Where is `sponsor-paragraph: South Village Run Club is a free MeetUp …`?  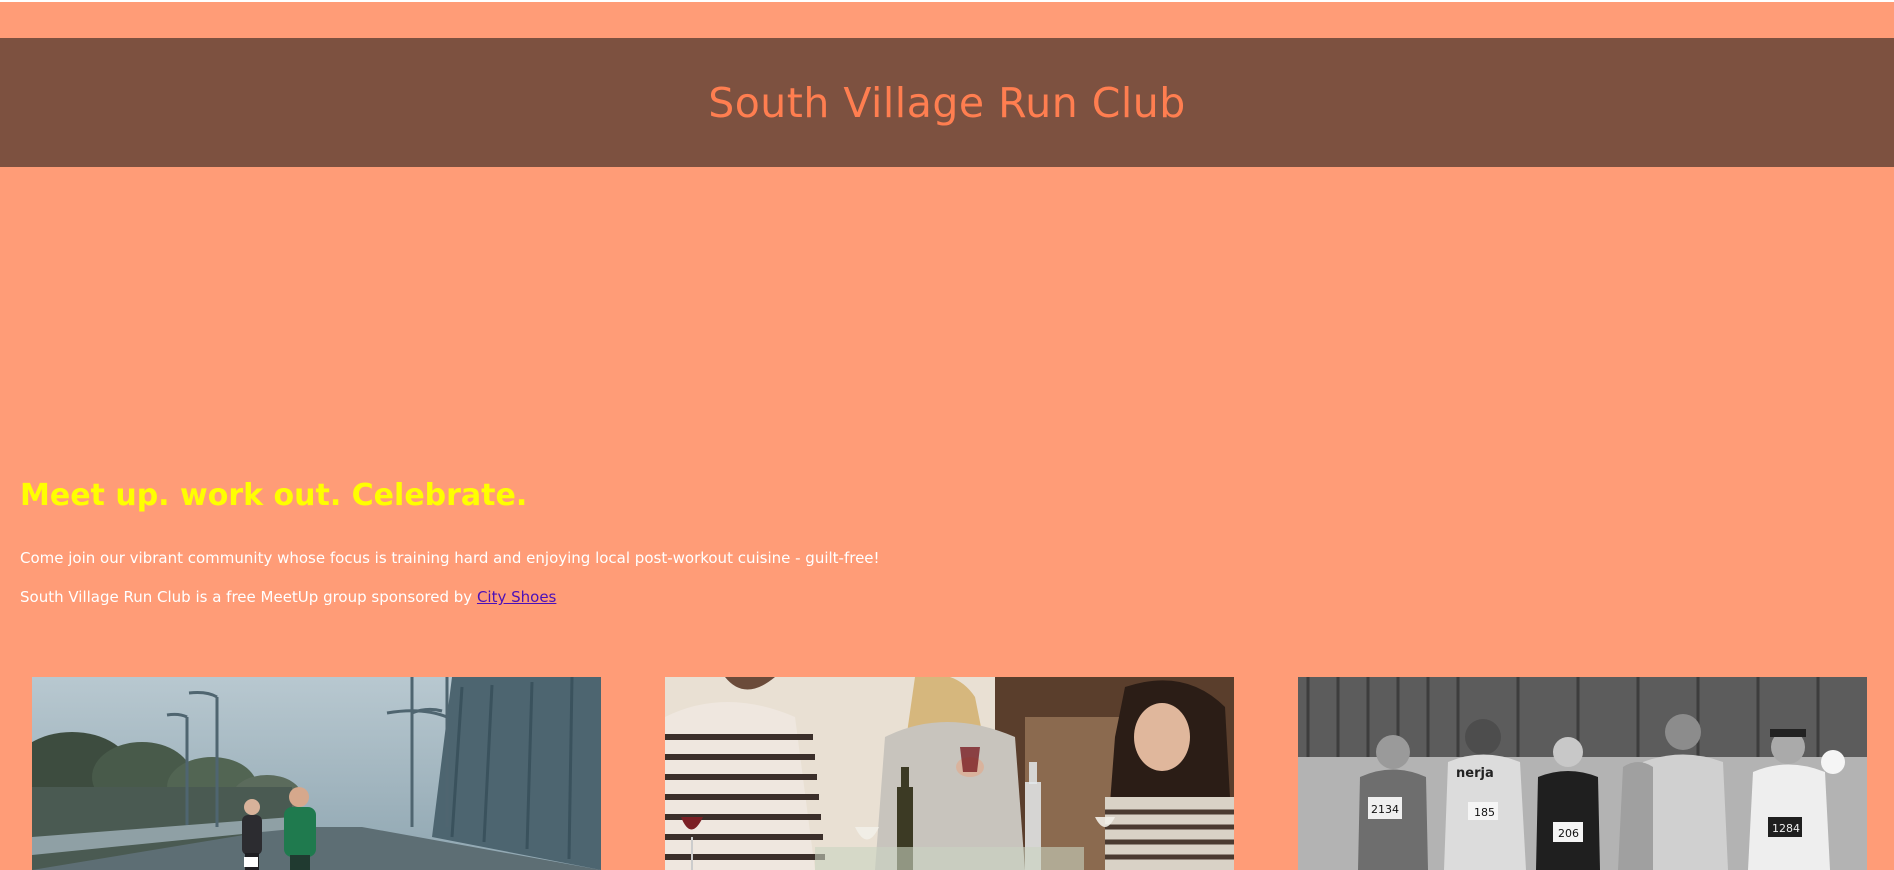
sponsor-paragraph: South Village Run Club is a free MeetUp … is located at coordinates (288, 597).